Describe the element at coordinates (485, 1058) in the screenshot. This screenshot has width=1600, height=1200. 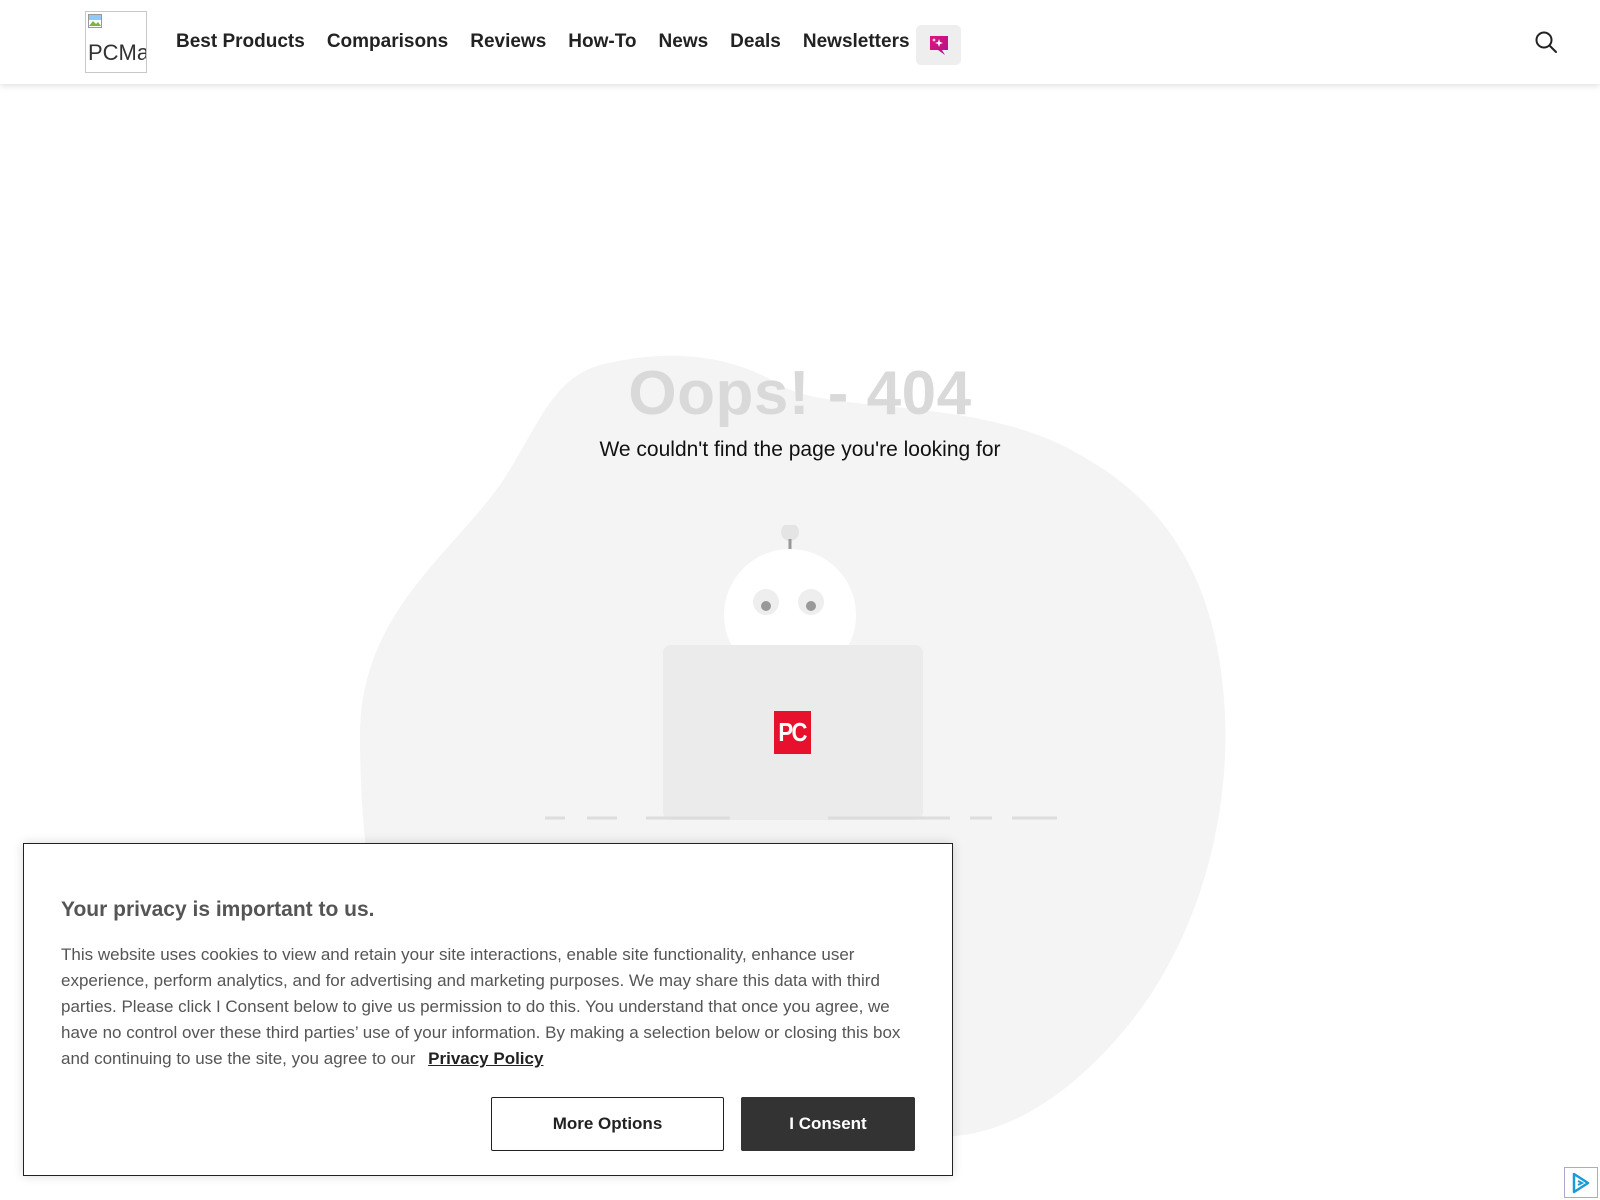
I see `privacy-policy-link: Privacy Policy` at that location.